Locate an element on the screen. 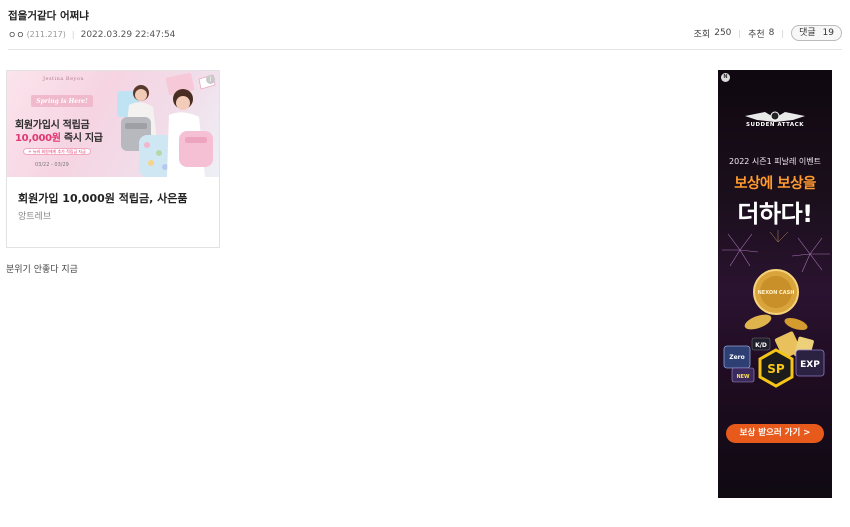 This screenshot has height=527, width=850. post-meta-left: ㅇㅇ (211.217) | 2022.03.29 22:47:54 is located at coordinates (92, 35).